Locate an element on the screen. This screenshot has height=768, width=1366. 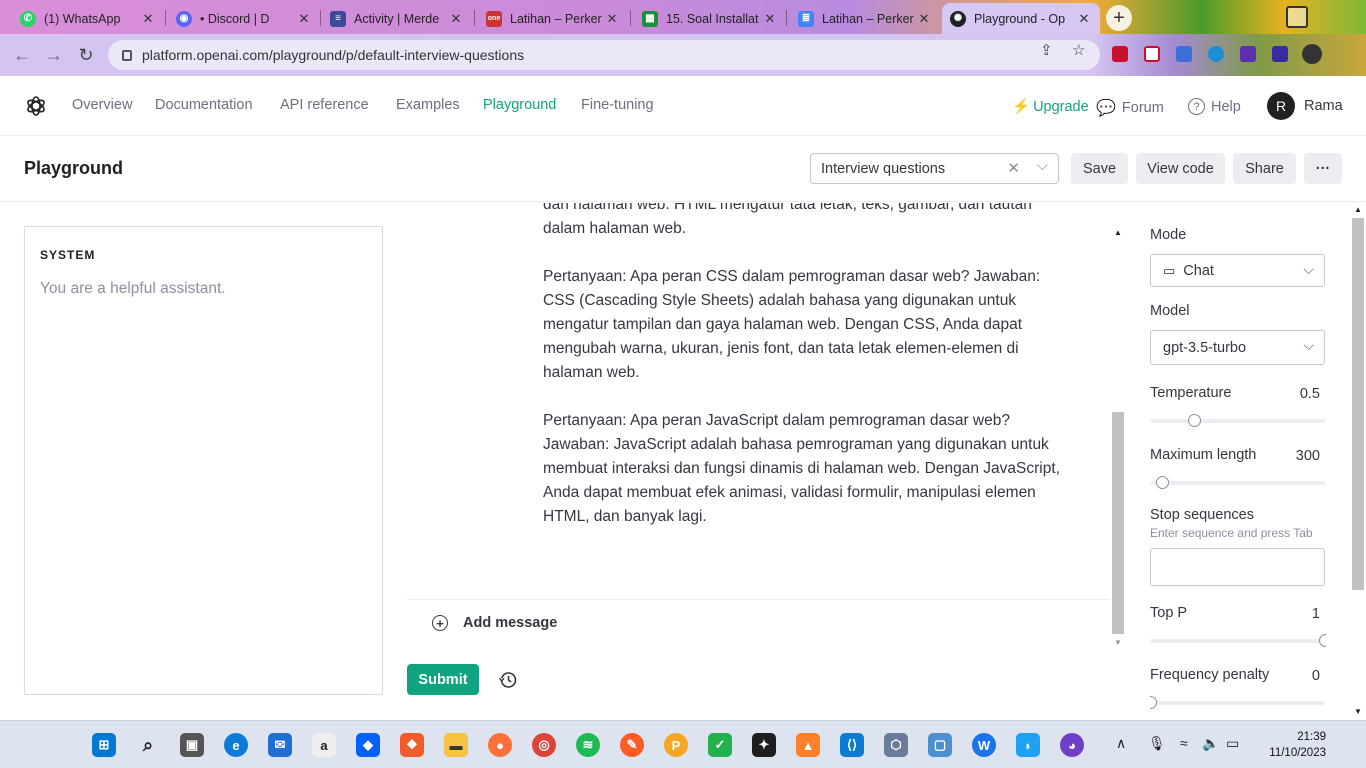
clear-icon: ✕ is located at coordinates (1013, 168).